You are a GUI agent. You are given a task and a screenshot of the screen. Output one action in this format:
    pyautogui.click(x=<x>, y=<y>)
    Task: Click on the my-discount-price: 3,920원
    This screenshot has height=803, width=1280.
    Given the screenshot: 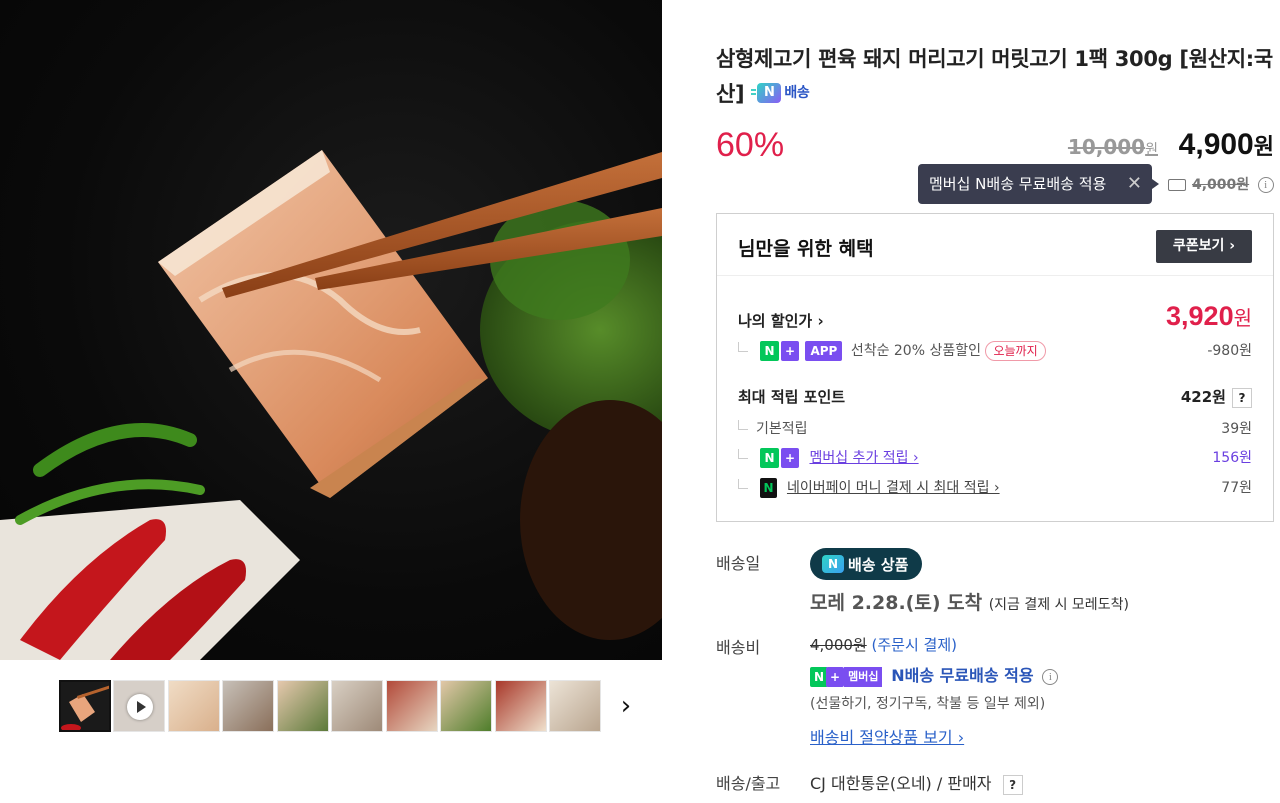 What is the action you would take?
    pyautogui.click(x=1209, y=316)
    